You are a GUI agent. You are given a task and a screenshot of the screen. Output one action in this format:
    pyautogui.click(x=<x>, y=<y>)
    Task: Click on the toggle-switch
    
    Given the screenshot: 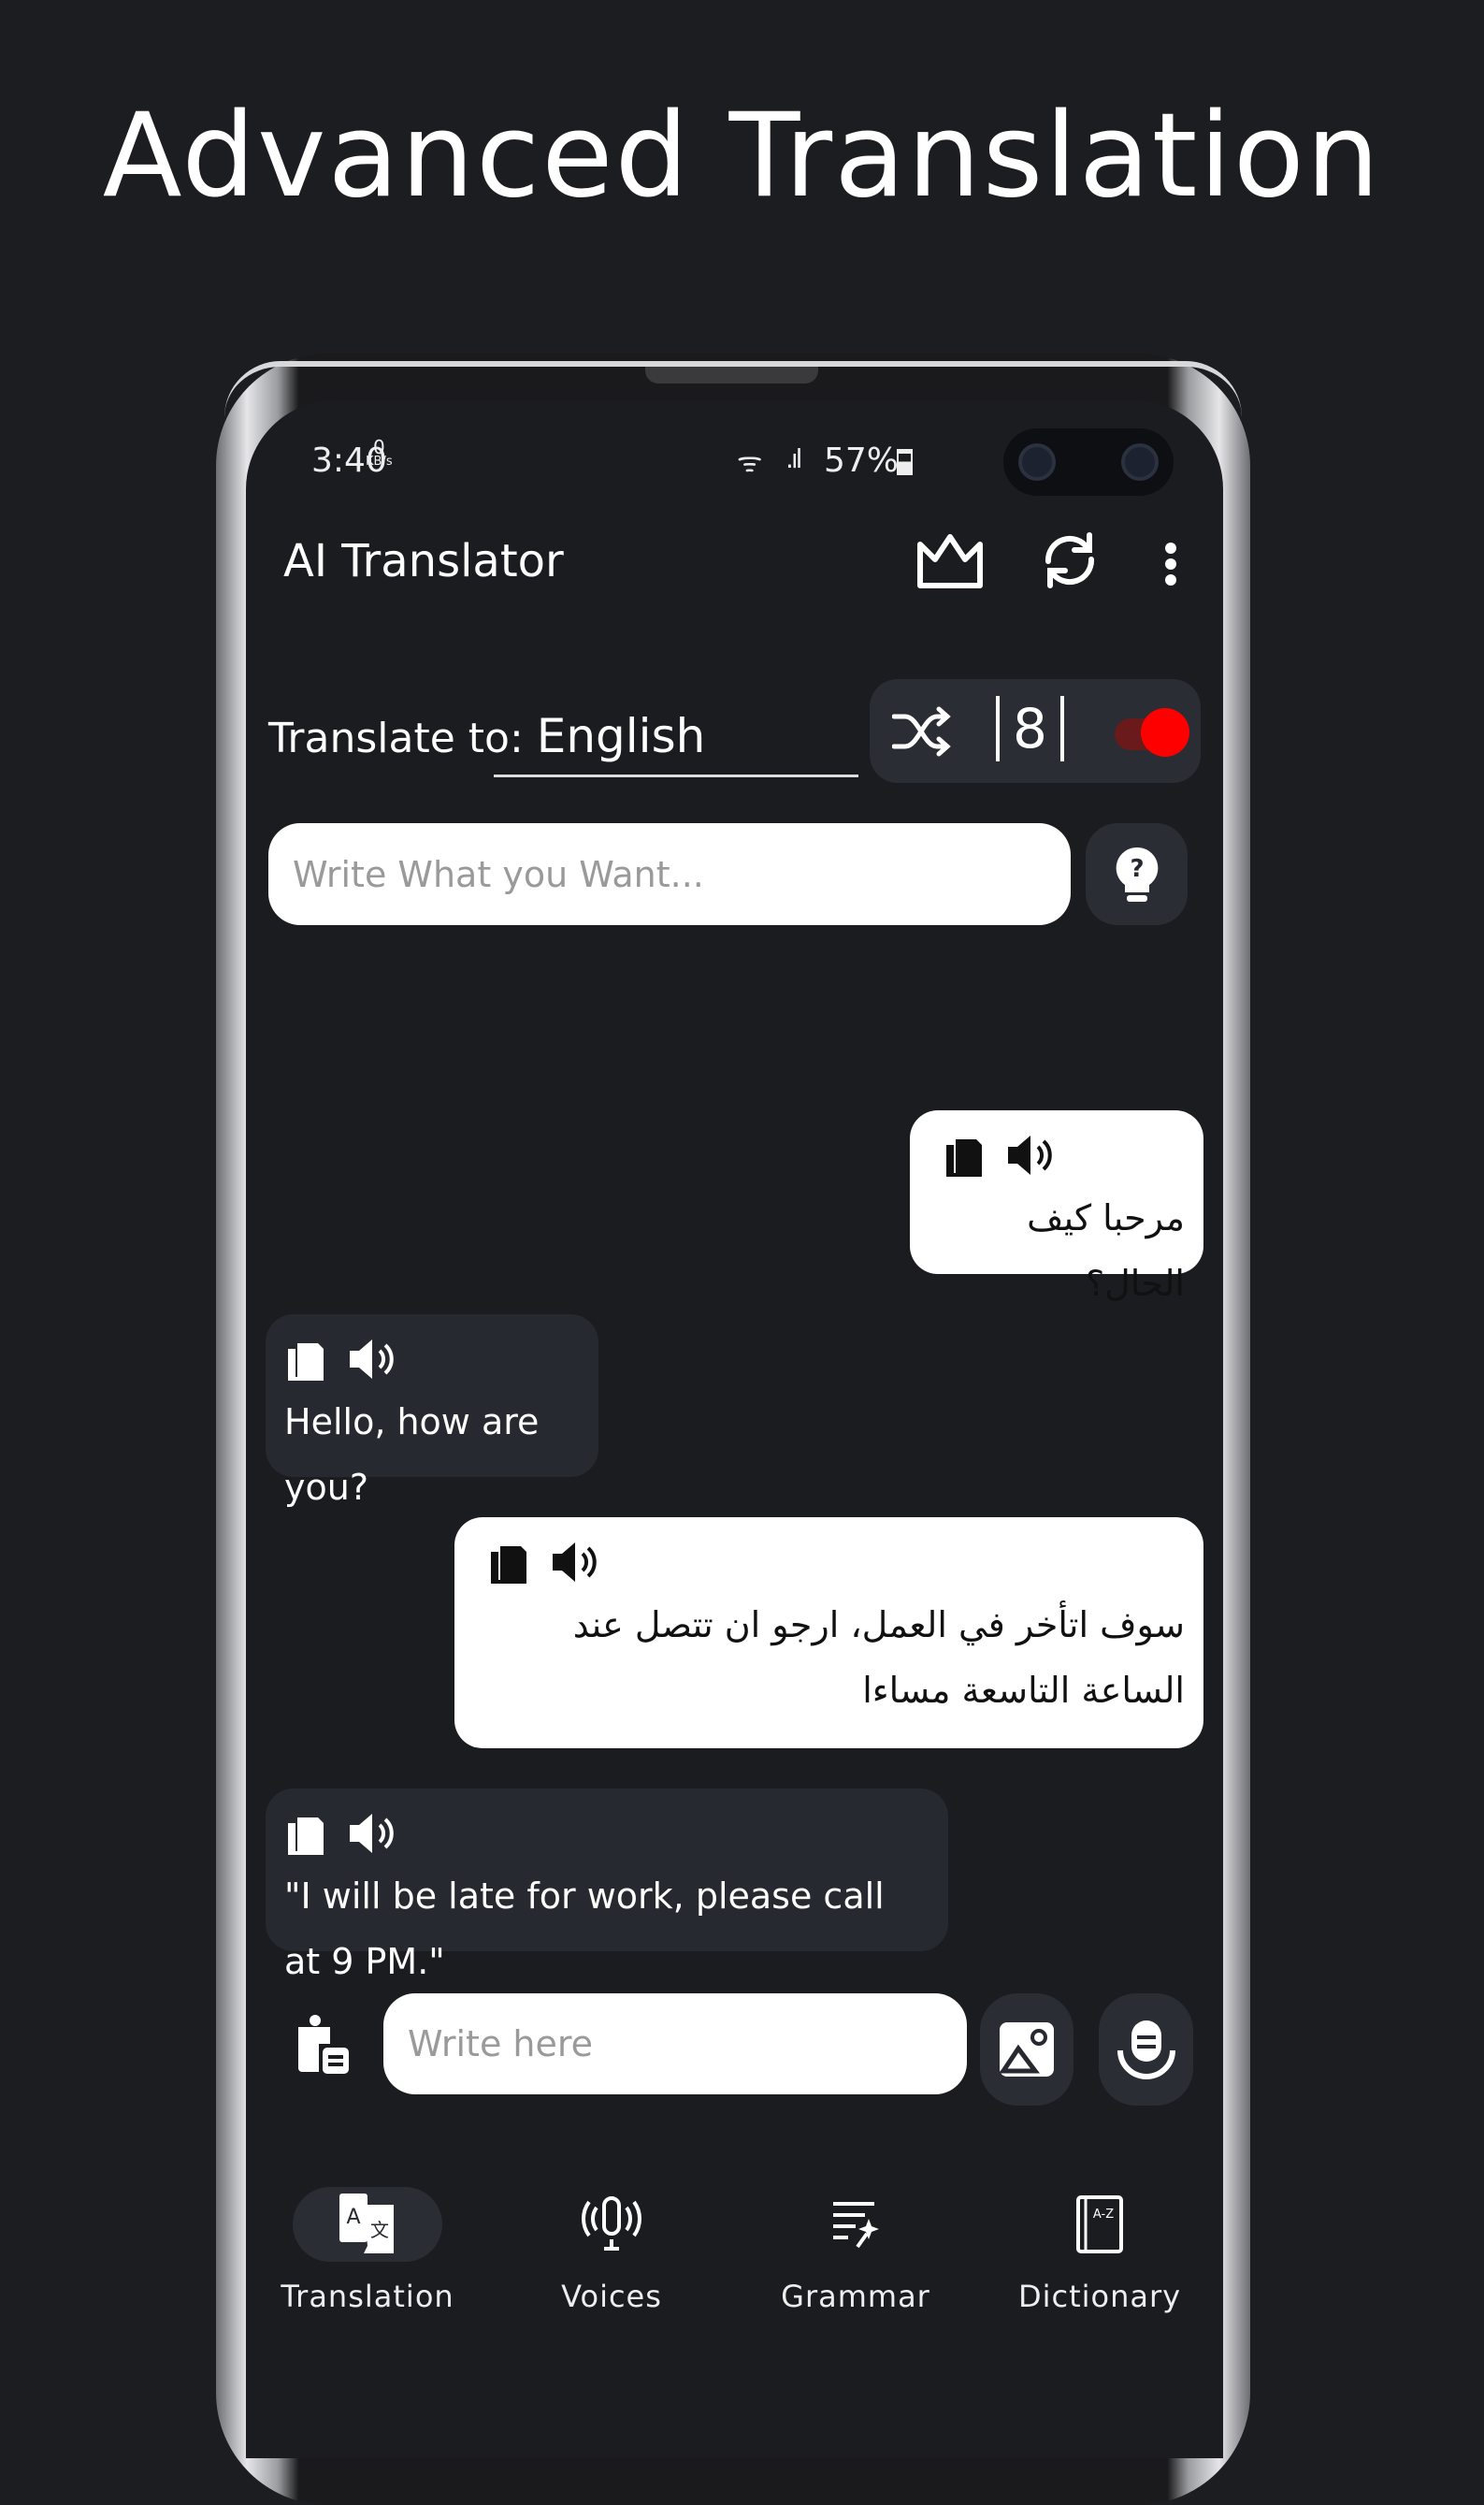 What is the action you would take?
    pyautogui.click(x=1165, y=732)
    